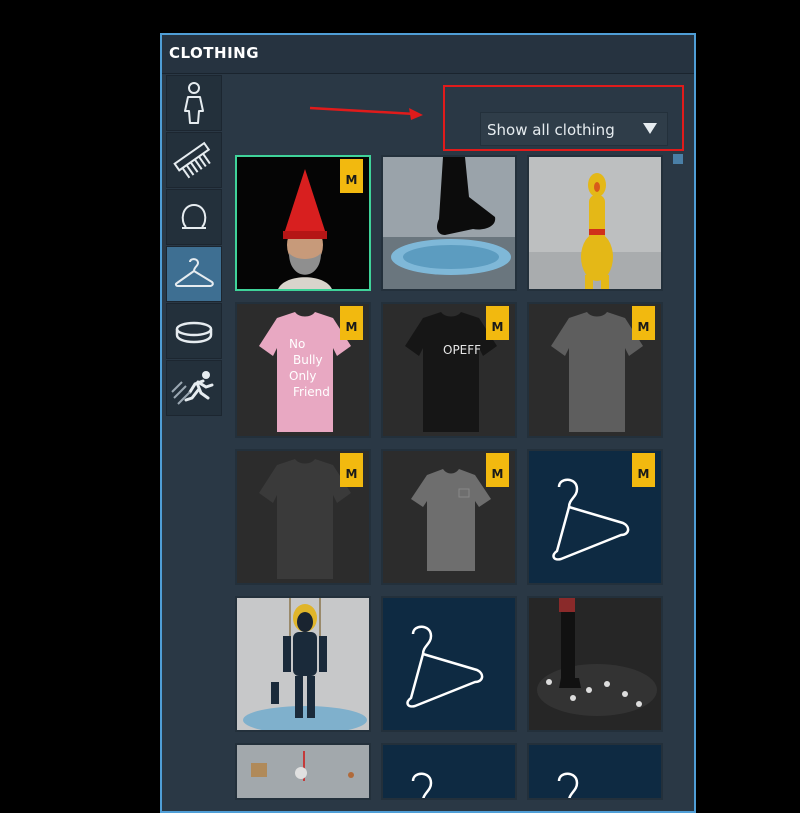 Image resolution: width=800 pixels, height=813 pixels. Describe the element at coordinates (449, 370) in the screenshot. I see `item-black-tshirt: OPEFF M` at that location.